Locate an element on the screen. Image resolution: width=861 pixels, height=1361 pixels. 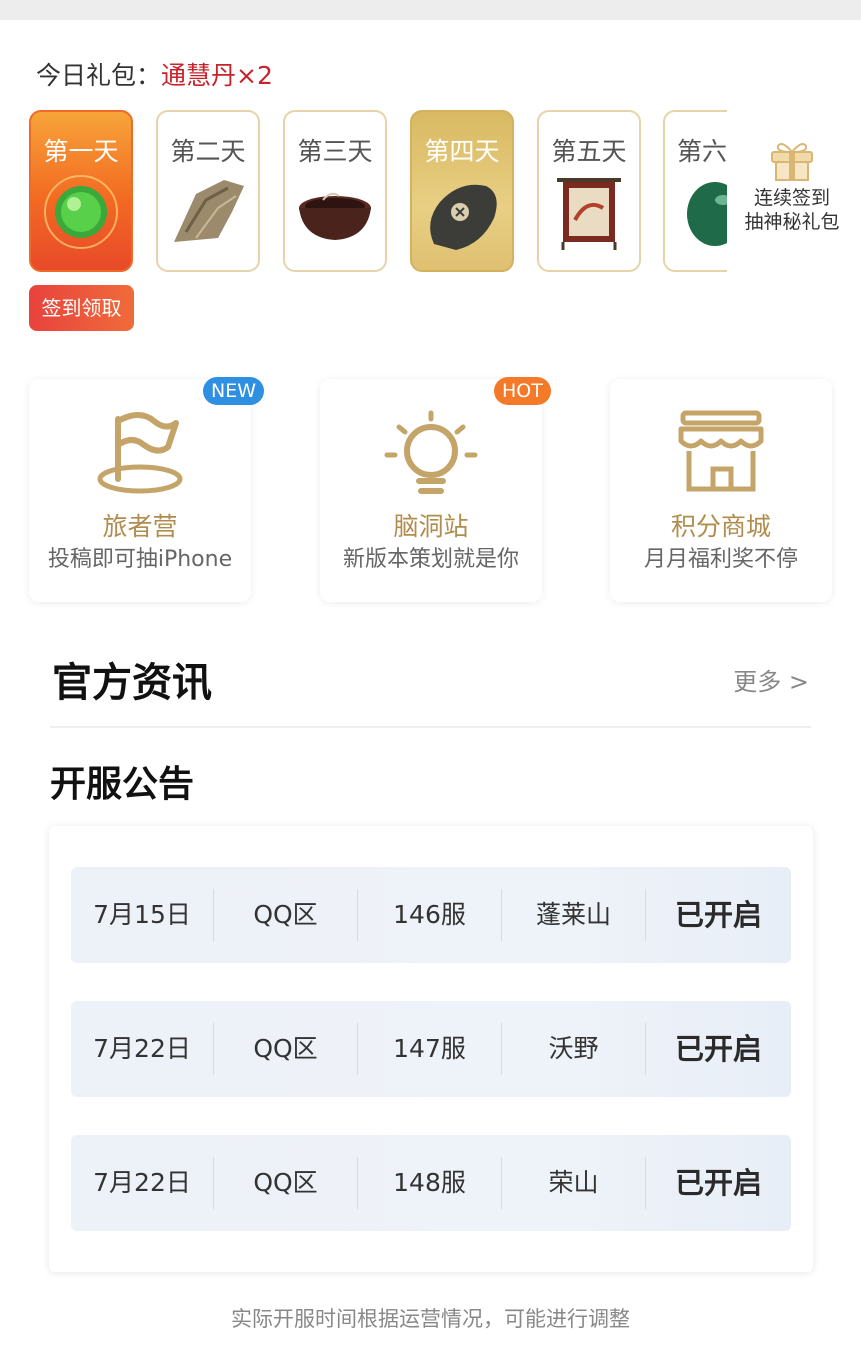
flag-icon is located at coordinates (140, 454).